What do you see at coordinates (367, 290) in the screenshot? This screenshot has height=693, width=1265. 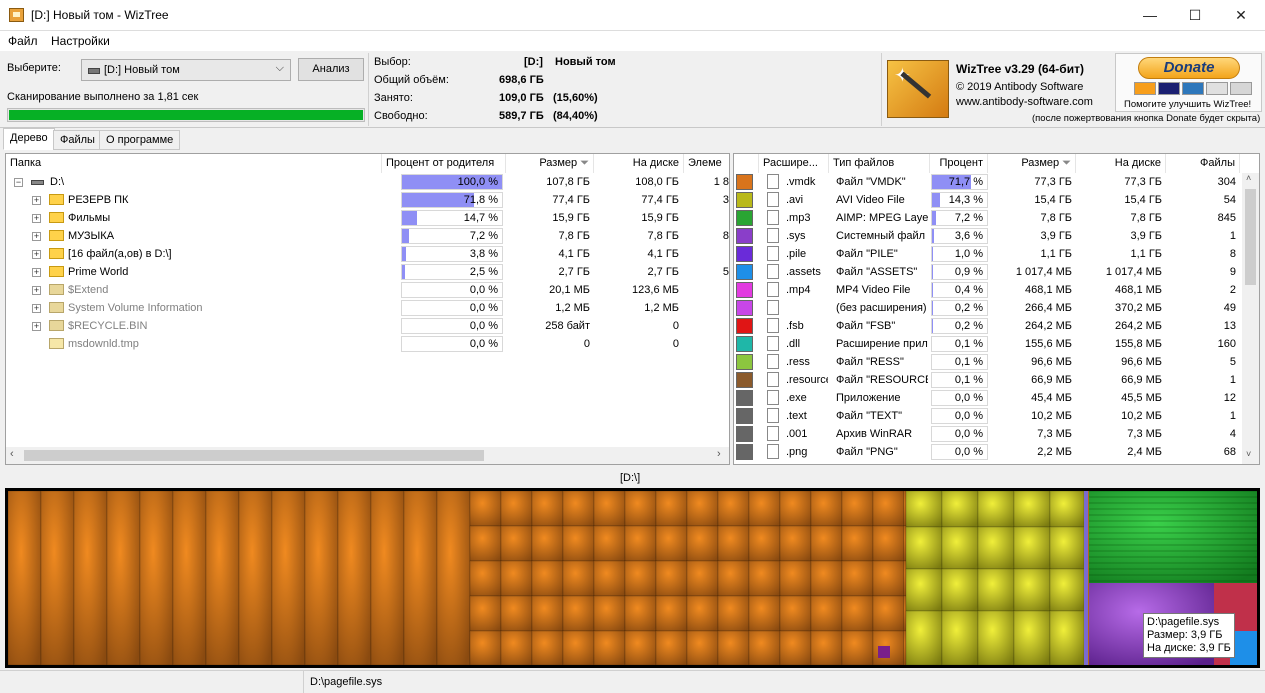 I see `tree-row: + $Extend 0,0 % 20,1 МБ 123,6 МБ` at bounding box center [367, 290].